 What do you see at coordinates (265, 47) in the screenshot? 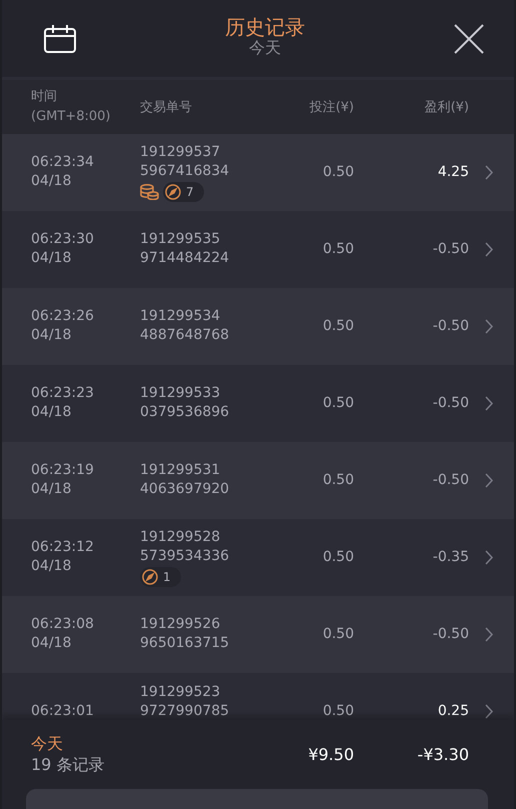
I see `page-subtitle: 今天` at bounding box center [265, 47].